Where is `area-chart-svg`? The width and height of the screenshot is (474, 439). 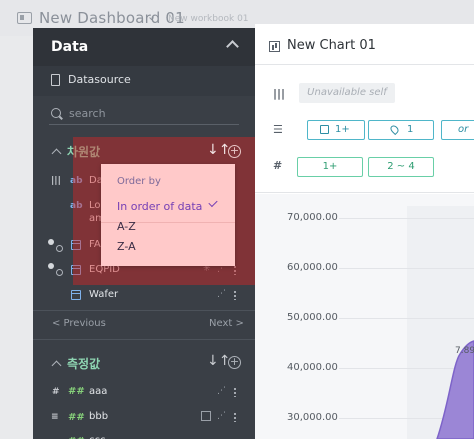 area-chart-svg is located at coordinates (455, 389).